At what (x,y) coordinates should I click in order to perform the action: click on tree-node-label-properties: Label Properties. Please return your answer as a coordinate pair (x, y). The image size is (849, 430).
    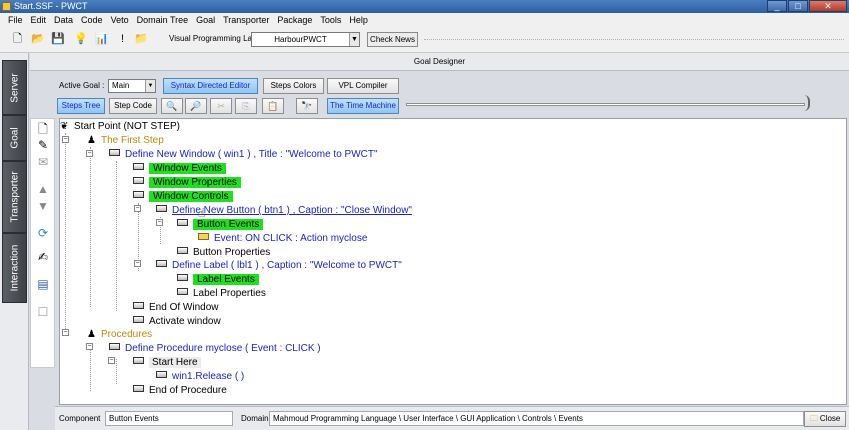
    Looking at the image, I should click on (221, 293).